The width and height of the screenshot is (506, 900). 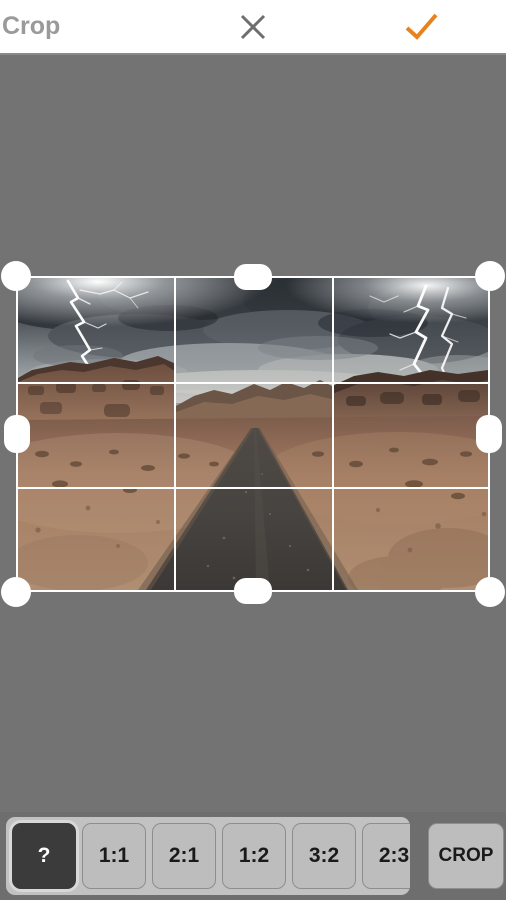 What do you see at coordinates (184, 856) in the screenshot?
I see `aspect-ratio-chip-2-1: 2:1` at bounding box center [184, 856].